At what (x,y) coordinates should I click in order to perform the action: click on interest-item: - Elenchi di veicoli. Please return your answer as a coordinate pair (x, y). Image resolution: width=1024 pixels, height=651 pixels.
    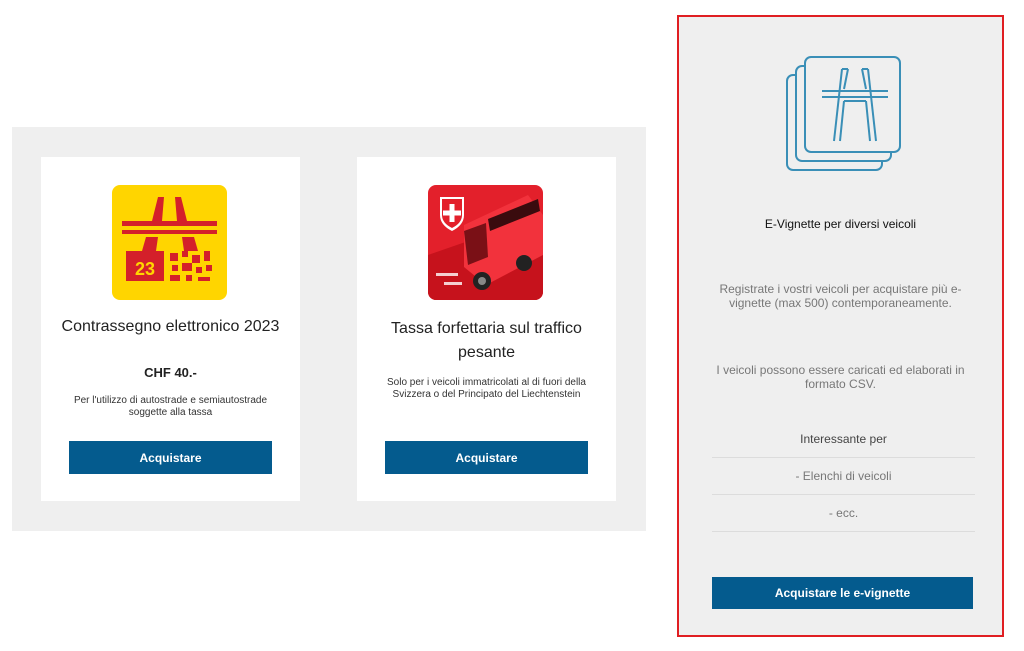
    Looking at the image, I should click on (843, 476).